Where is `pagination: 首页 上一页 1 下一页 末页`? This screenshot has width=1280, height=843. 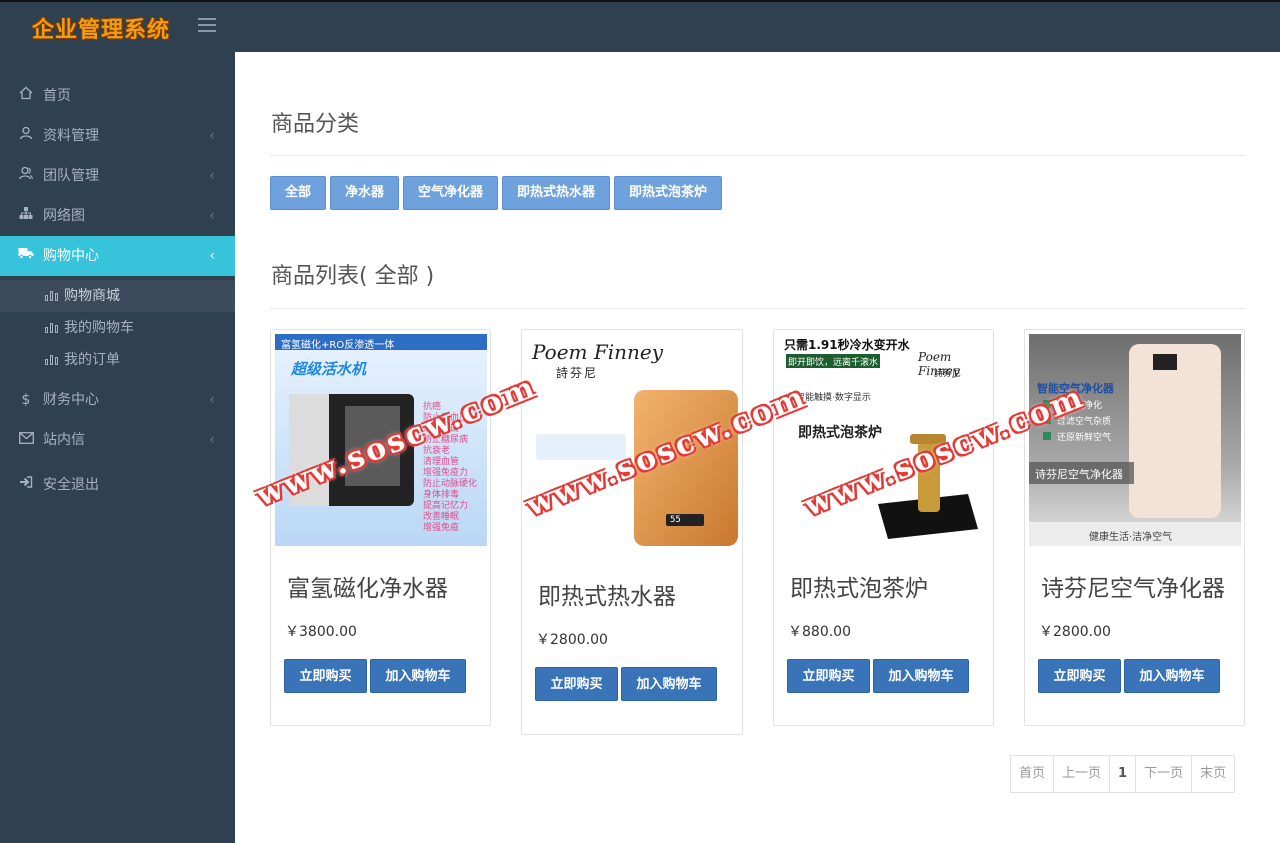
pagination: 首页 上一页 1 下一页 末页 is located at coordinates (1123, 774).